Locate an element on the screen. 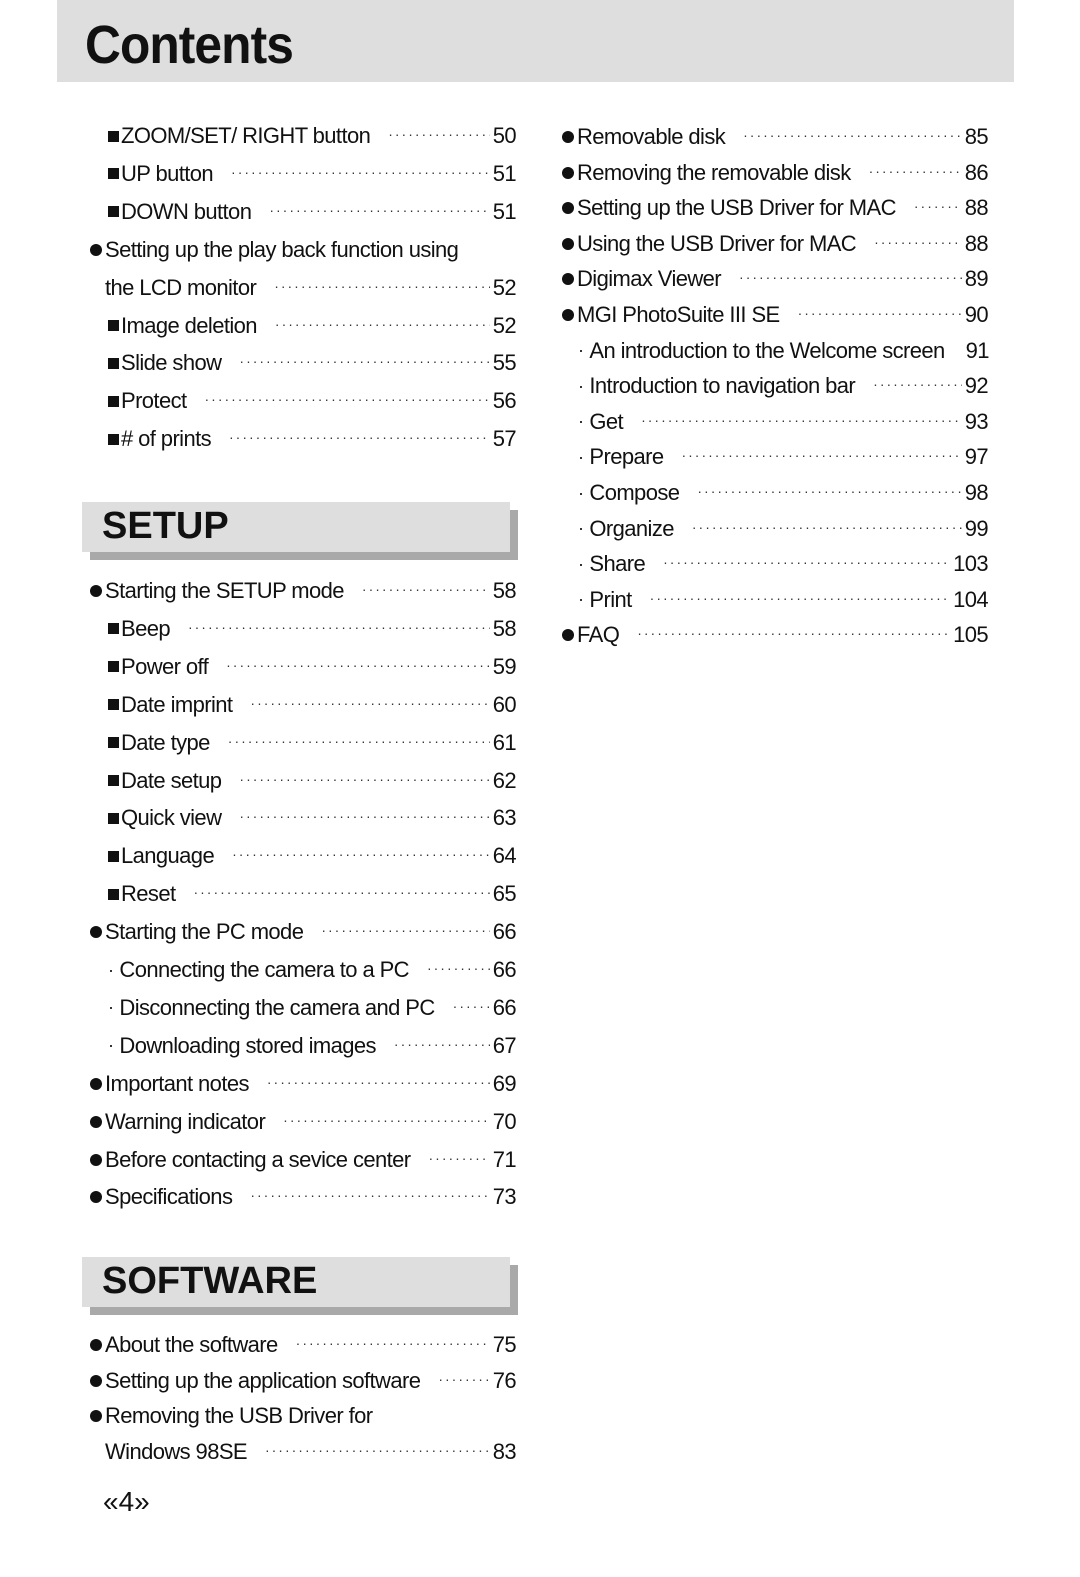 This screenshot has height=1577, width=1080. toc-entry-label: Windows 98SE is located at coordinates (176, 1451).